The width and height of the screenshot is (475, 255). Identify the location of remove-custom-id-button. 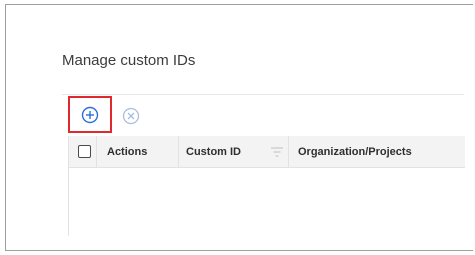
(131, 116).